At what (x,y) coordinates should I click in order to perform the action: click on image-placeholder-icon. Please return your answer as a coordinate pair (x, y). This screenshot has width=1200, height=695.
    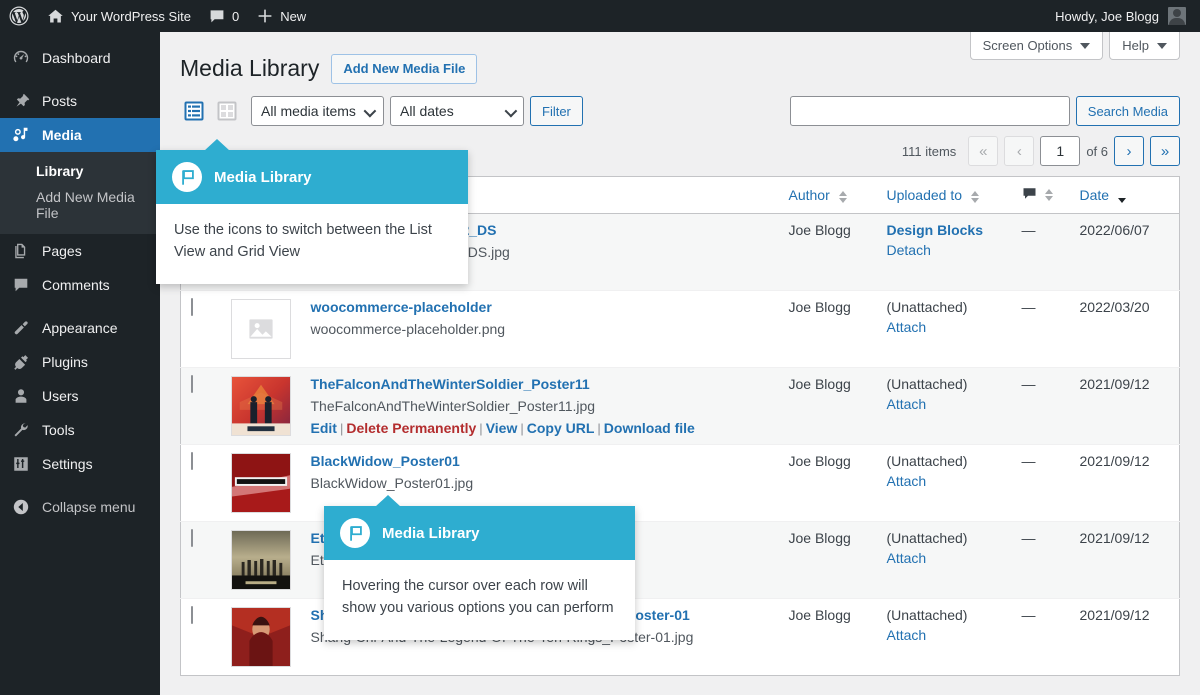
    Looking at the image, I should click on (260, 329).